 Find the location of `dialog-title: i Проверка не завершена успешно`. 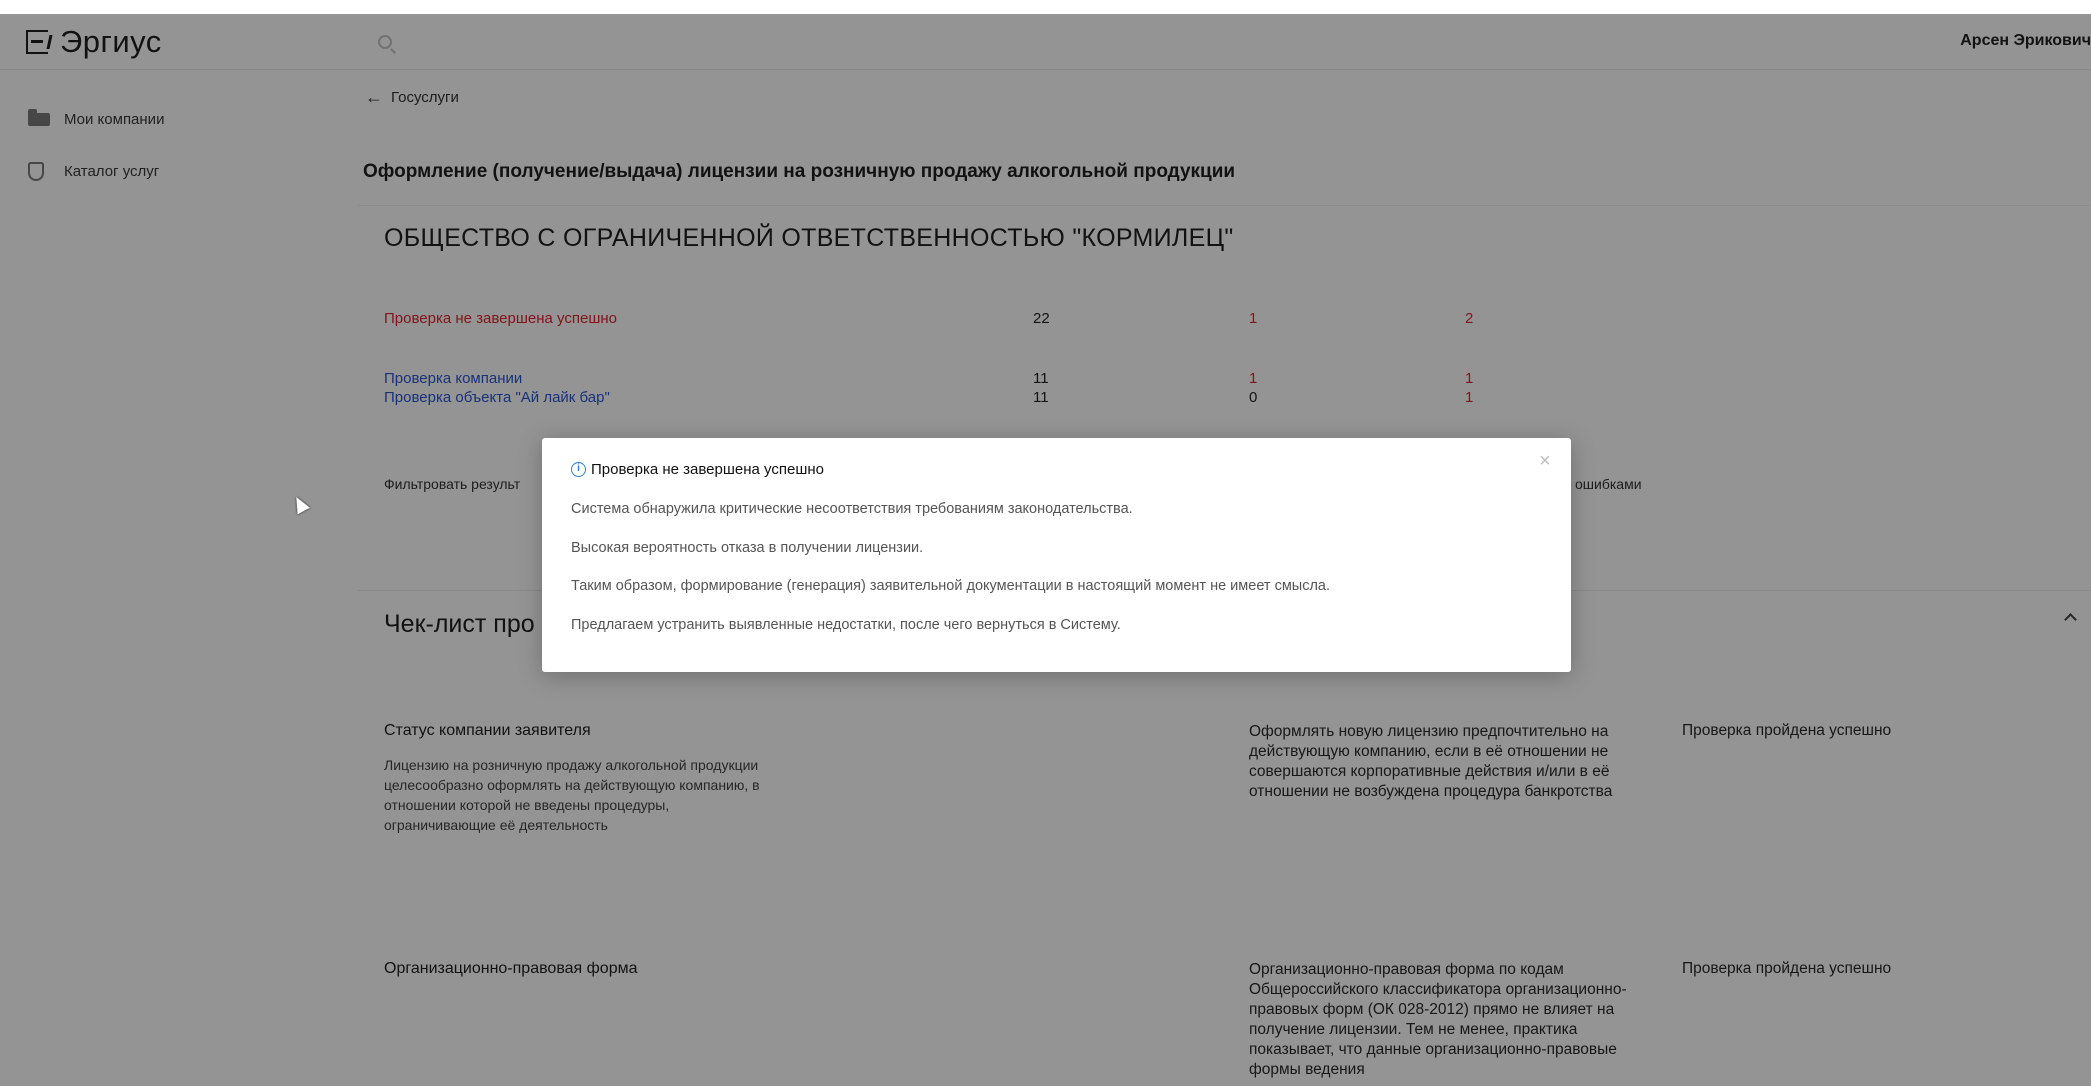

dialog-title: i Проверка не завершена успешно is located at coordinates (697, 469).